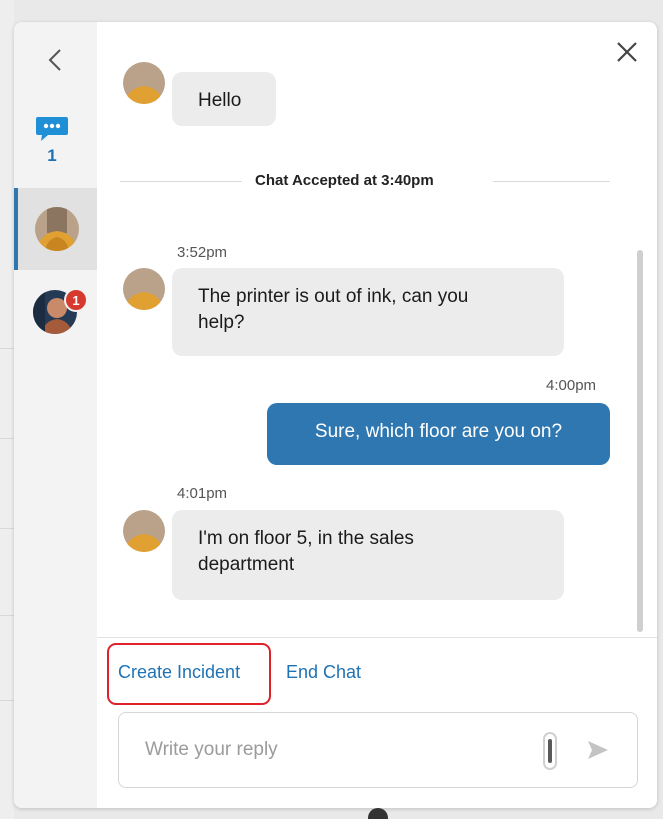 The image size is (663, 819). I want to click on reply-box, so click(378, 750).